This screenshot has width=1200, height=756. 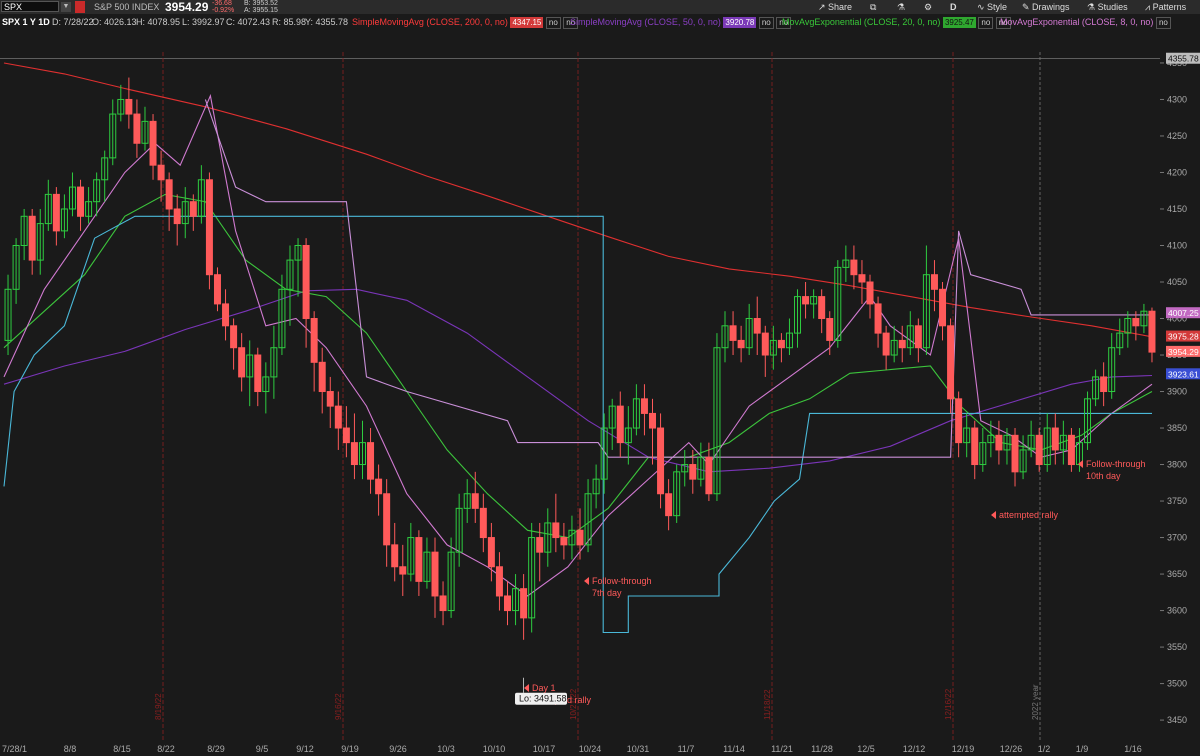 What do you see at coordinates (1116, 464) in the screenshot?
I see `annotation-text: Follow-through` at bounding box center [1116, 464].